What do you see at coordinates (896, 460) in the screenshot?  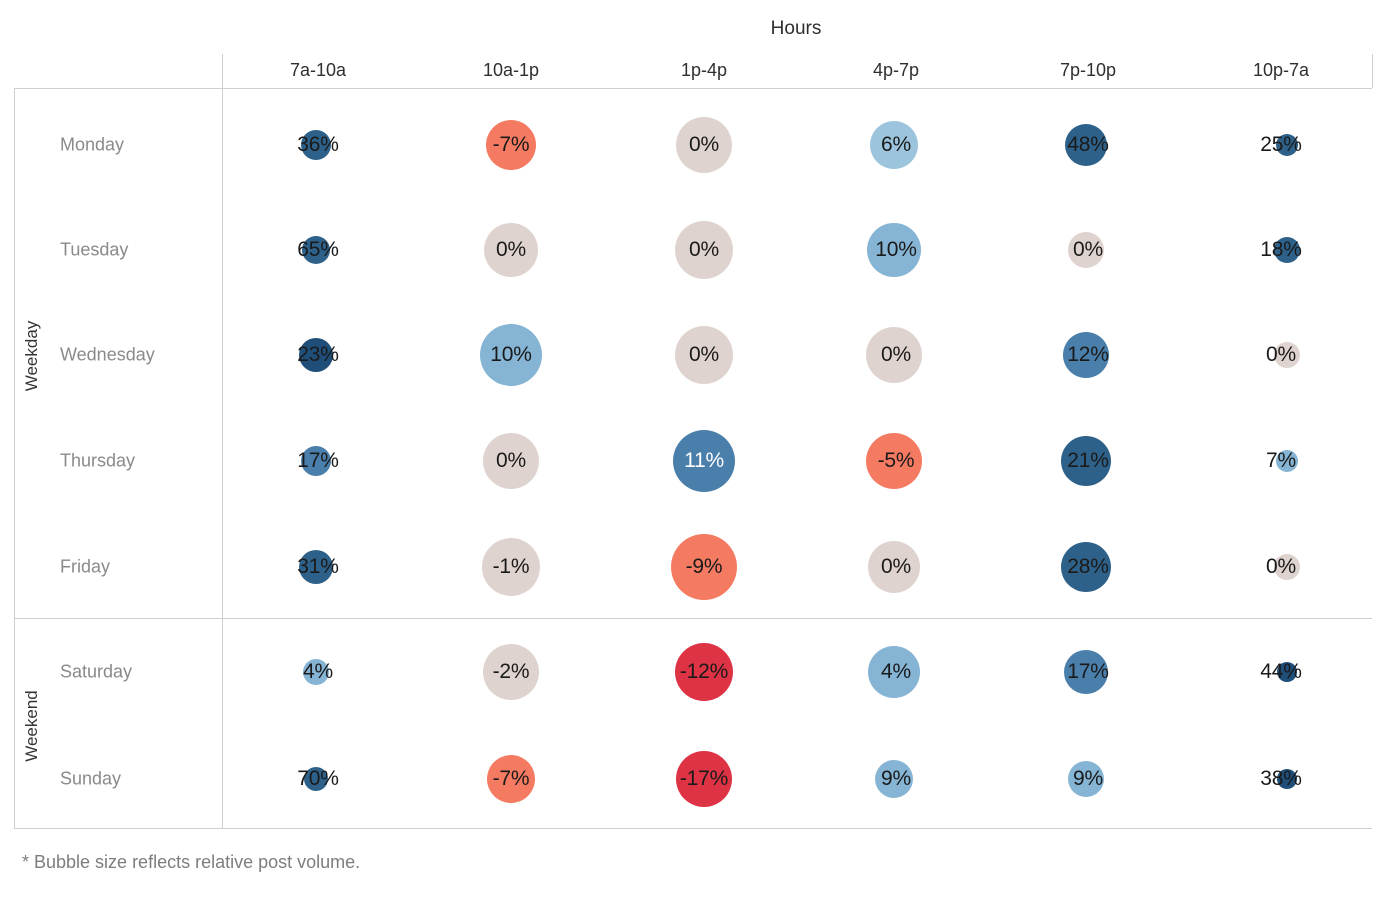 I see `bubble-value-label: -5%` at bounding box center [896, 460].